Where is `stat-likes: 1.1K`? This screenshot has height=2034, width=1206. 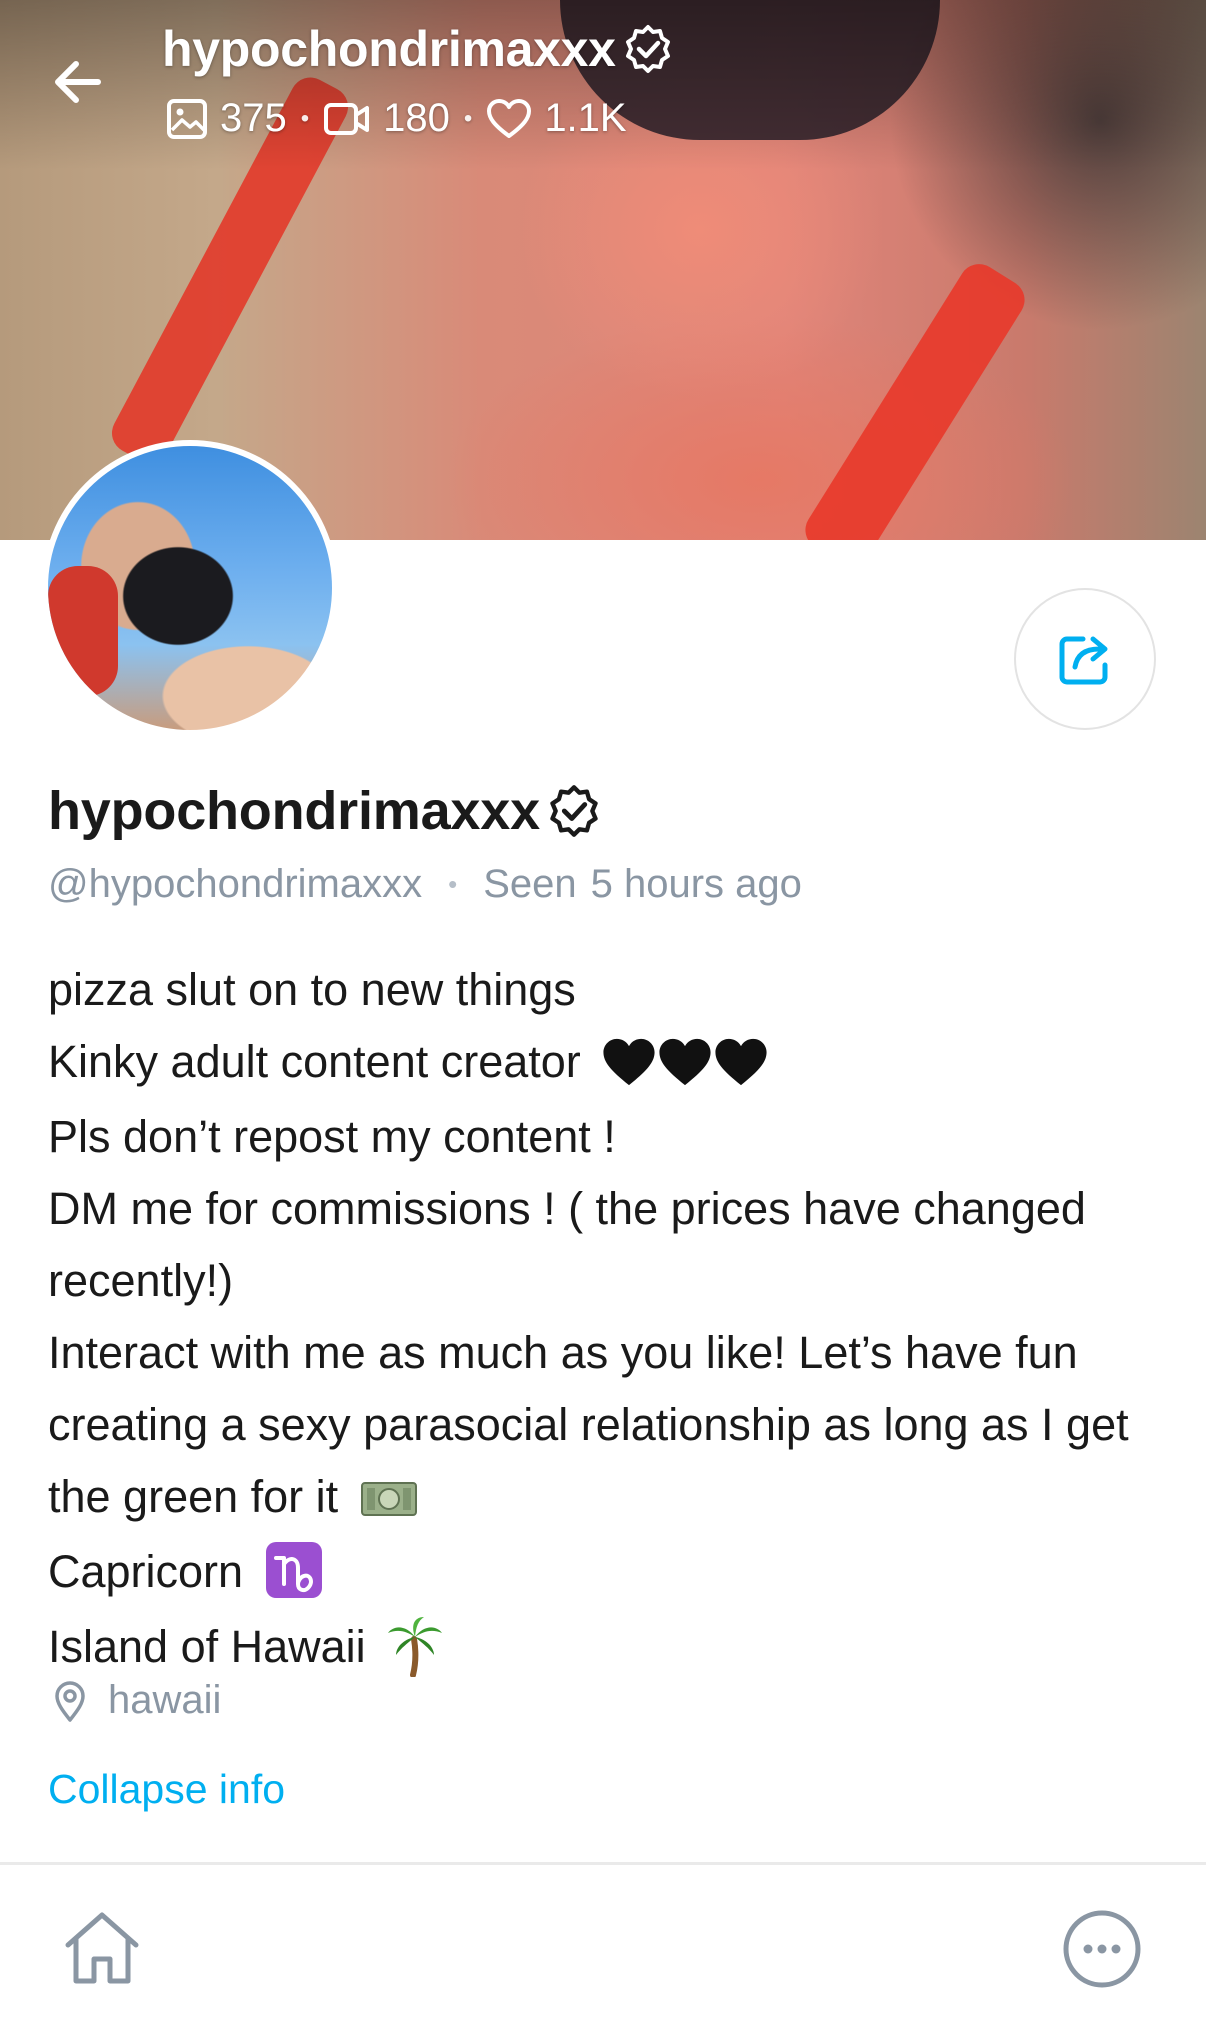 stat-likes: 1.1K is located at coordinates (556, 118).